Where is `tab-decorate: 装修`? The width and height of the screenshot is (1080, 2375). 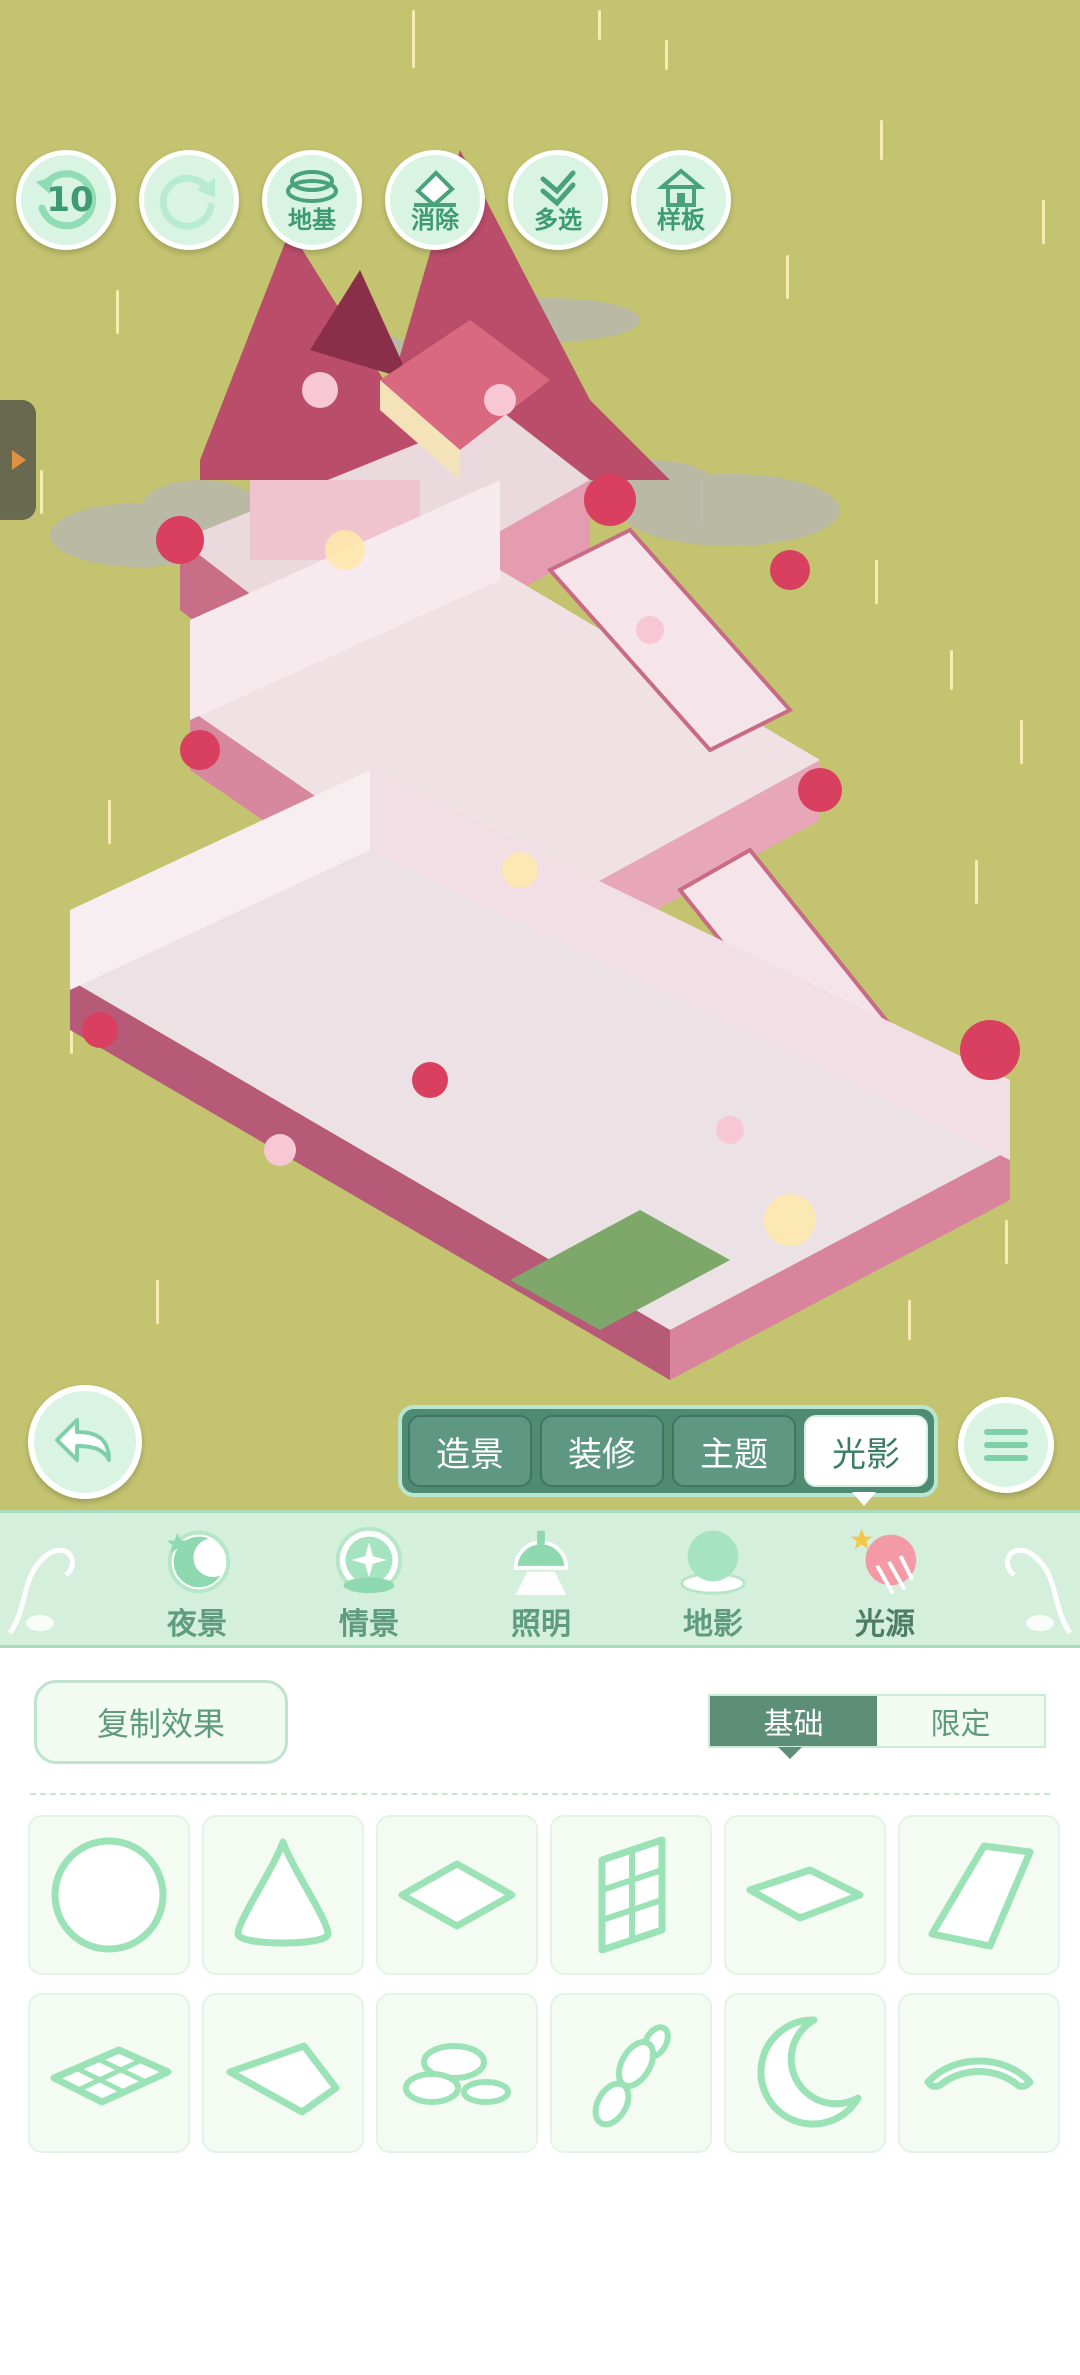 tab-decorate: 装修 is located at coordinates (602, 1451).